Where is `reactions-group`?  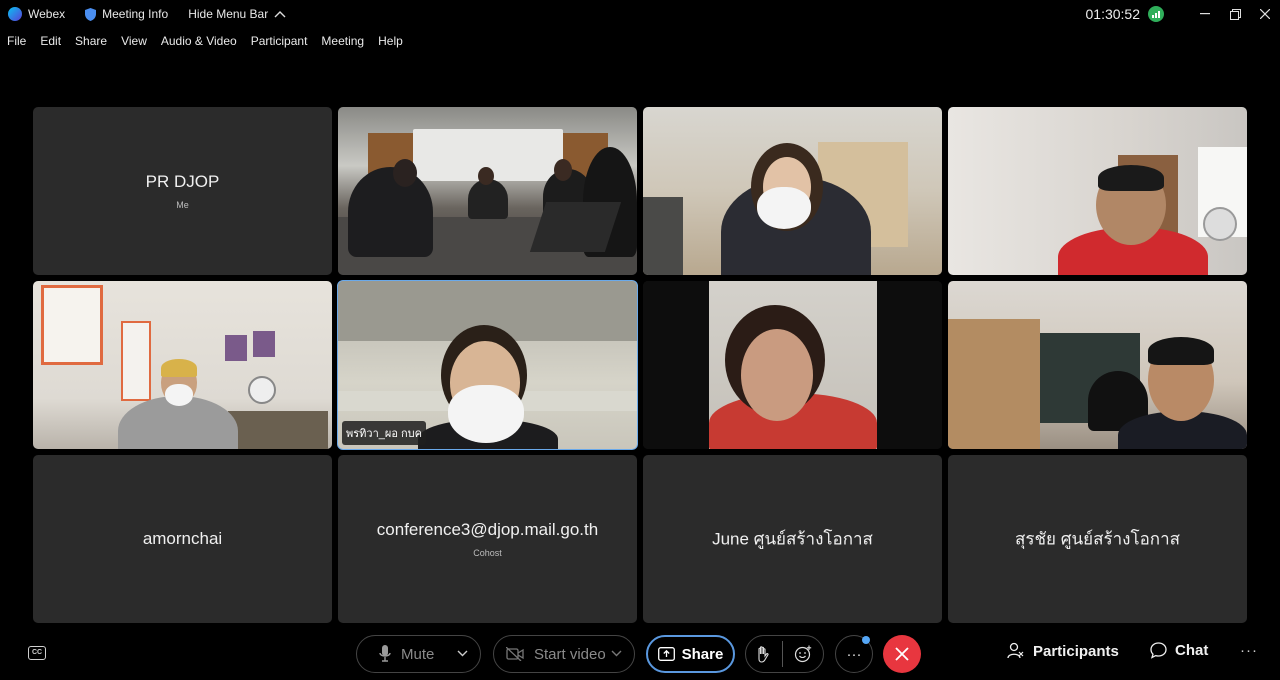
reactions-group is located at coordinates (784, 654).